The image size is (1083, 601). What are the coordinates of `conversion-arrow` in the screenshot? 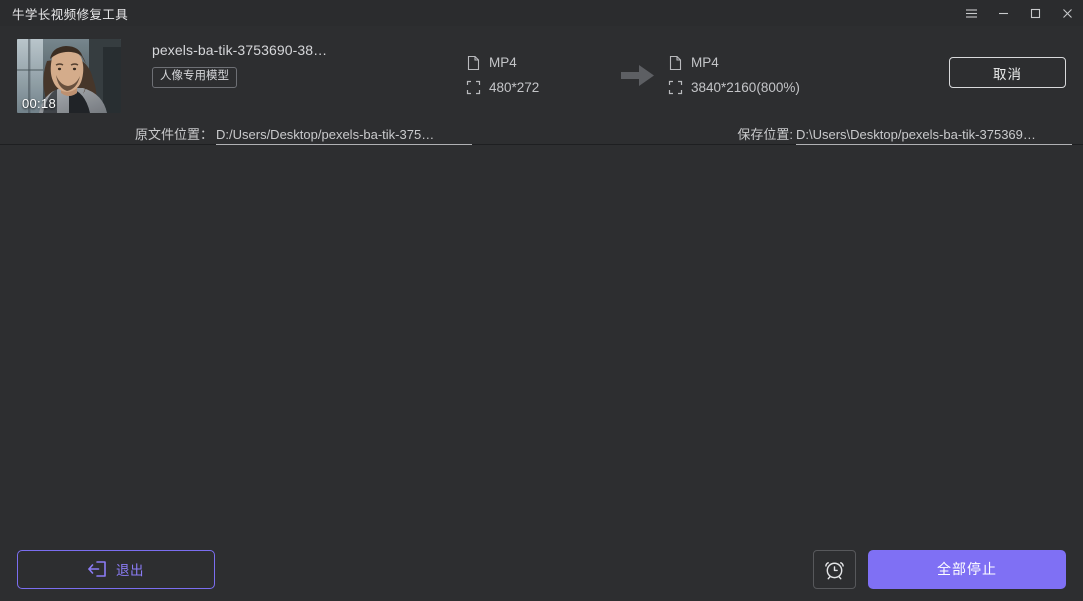 It's located at (637, 62).